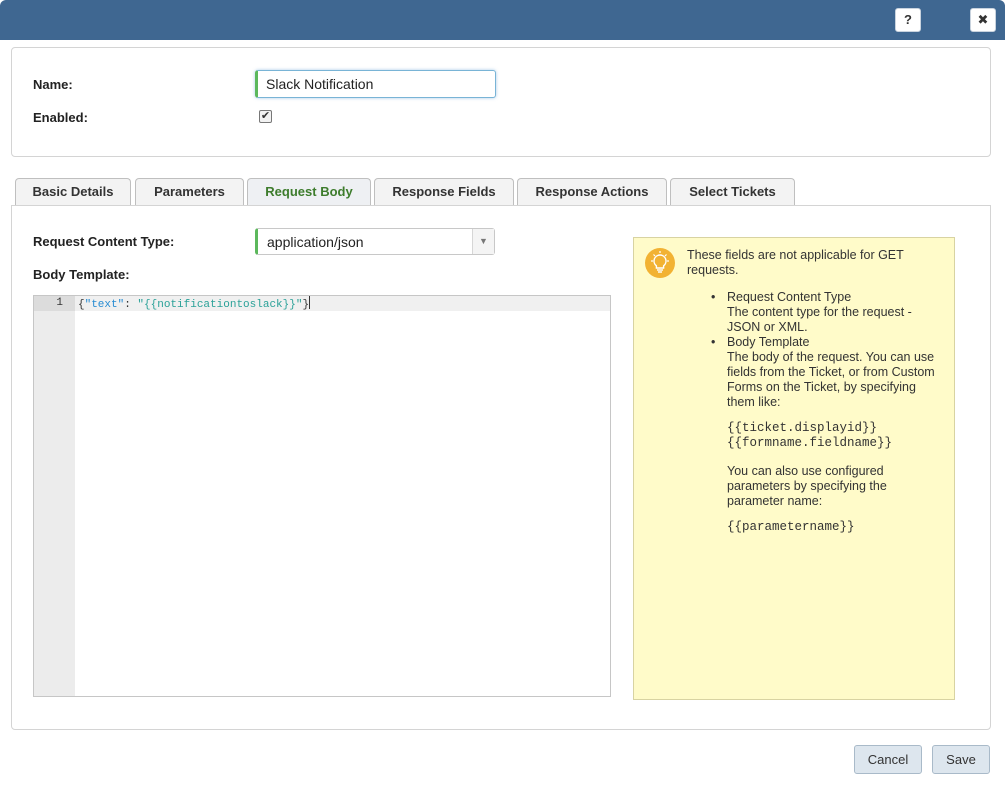 Image resolution: width=1005 pixels, height=791 pixels. What do you see at coordinates (53, 84) in the screenshot?
I see `name-label: Name:` at bounding box center [53, 84].